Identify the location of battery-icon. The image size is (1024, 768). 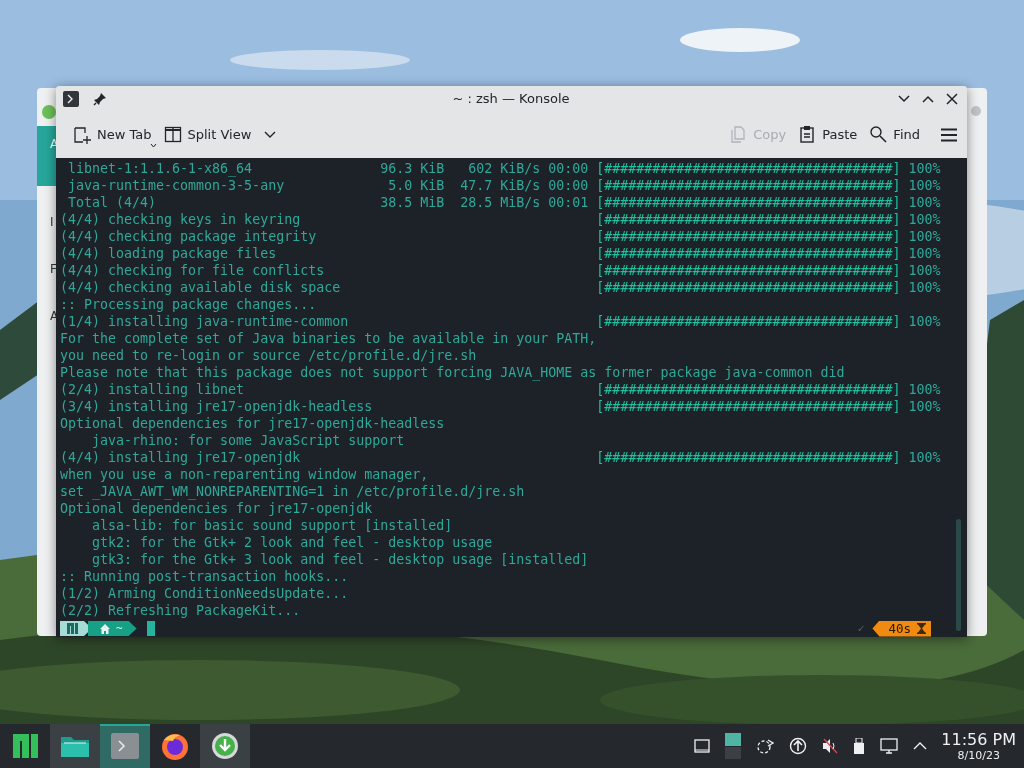
(733, 746).